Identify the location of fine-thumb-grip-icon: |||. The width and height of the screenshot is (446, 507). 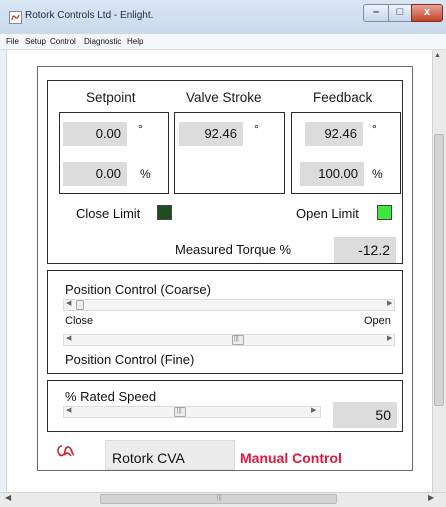
(236, 339).